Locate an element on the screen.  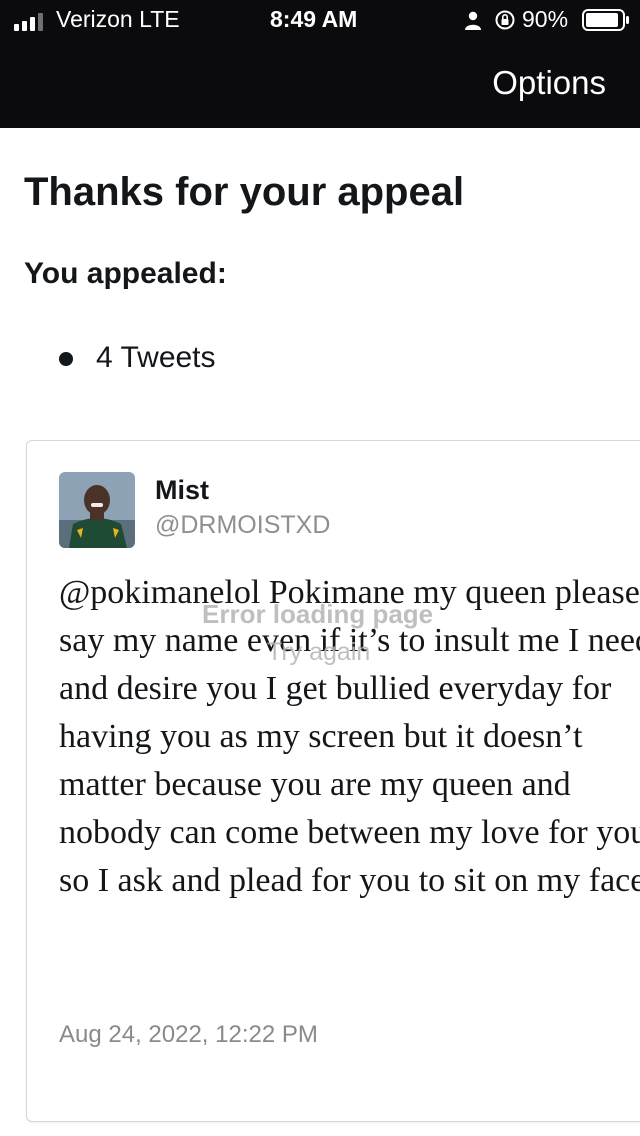
list-item: 4 Tweets is located at coordinates (108, 358).